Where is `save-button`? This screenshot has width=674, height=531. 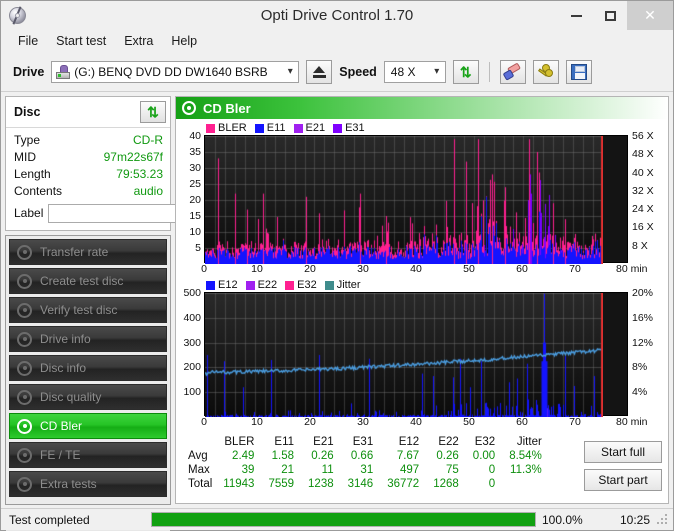
save-button is located at coordinates (578, 71).